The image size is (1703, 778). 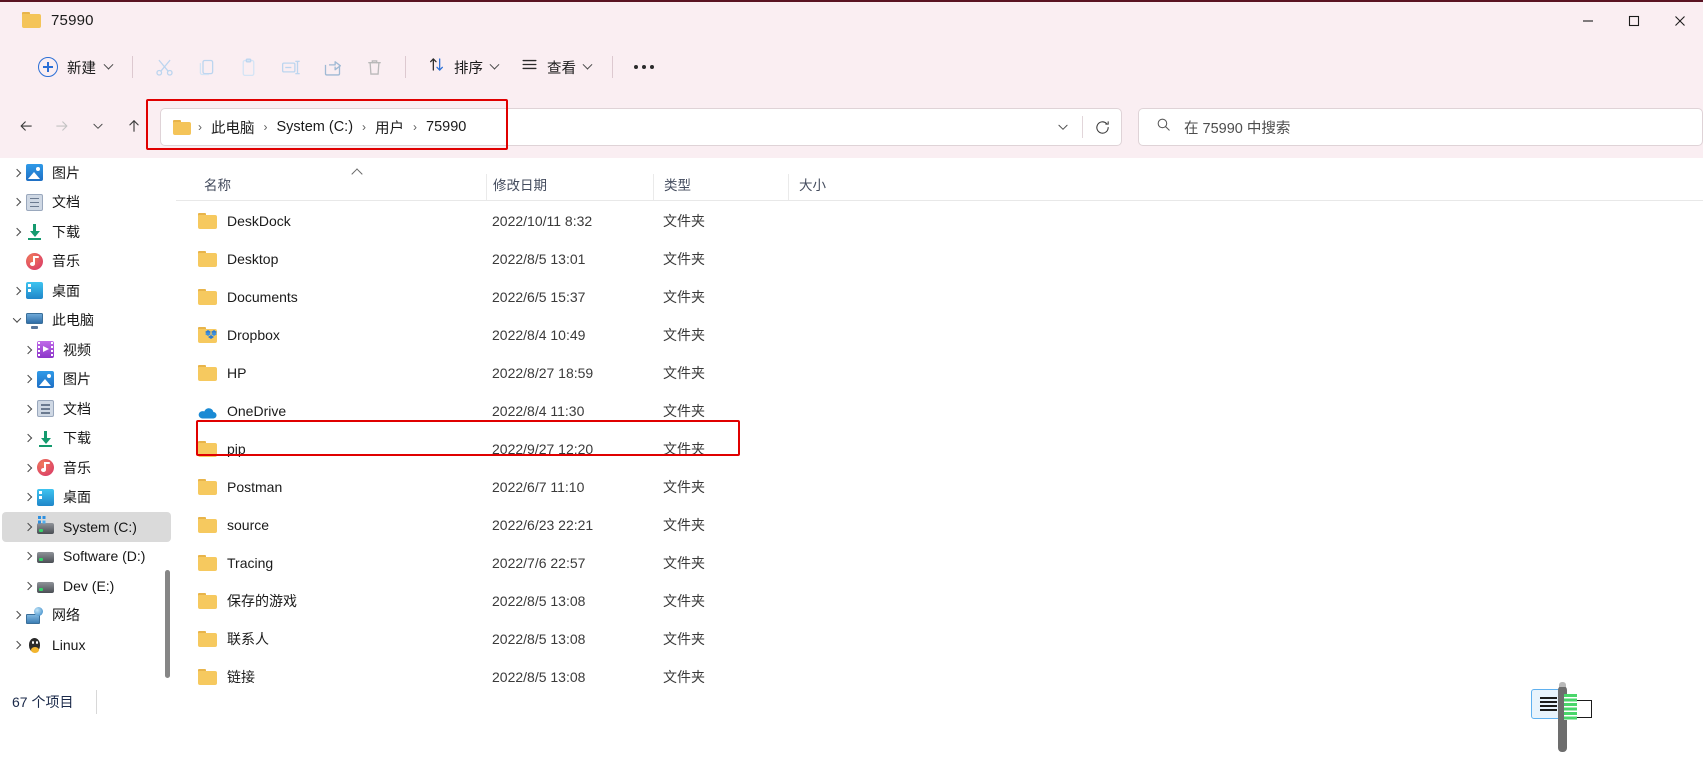 I want to click on share-button, so click(x=332, y=67).